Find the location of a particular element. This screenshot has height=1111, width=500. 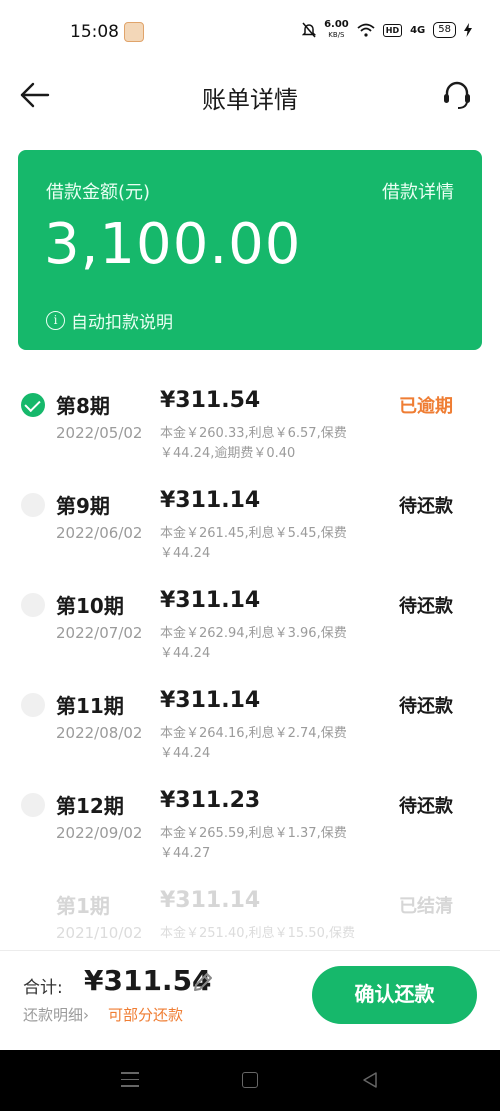

customer-service-button is located at coordinates (457, 95).